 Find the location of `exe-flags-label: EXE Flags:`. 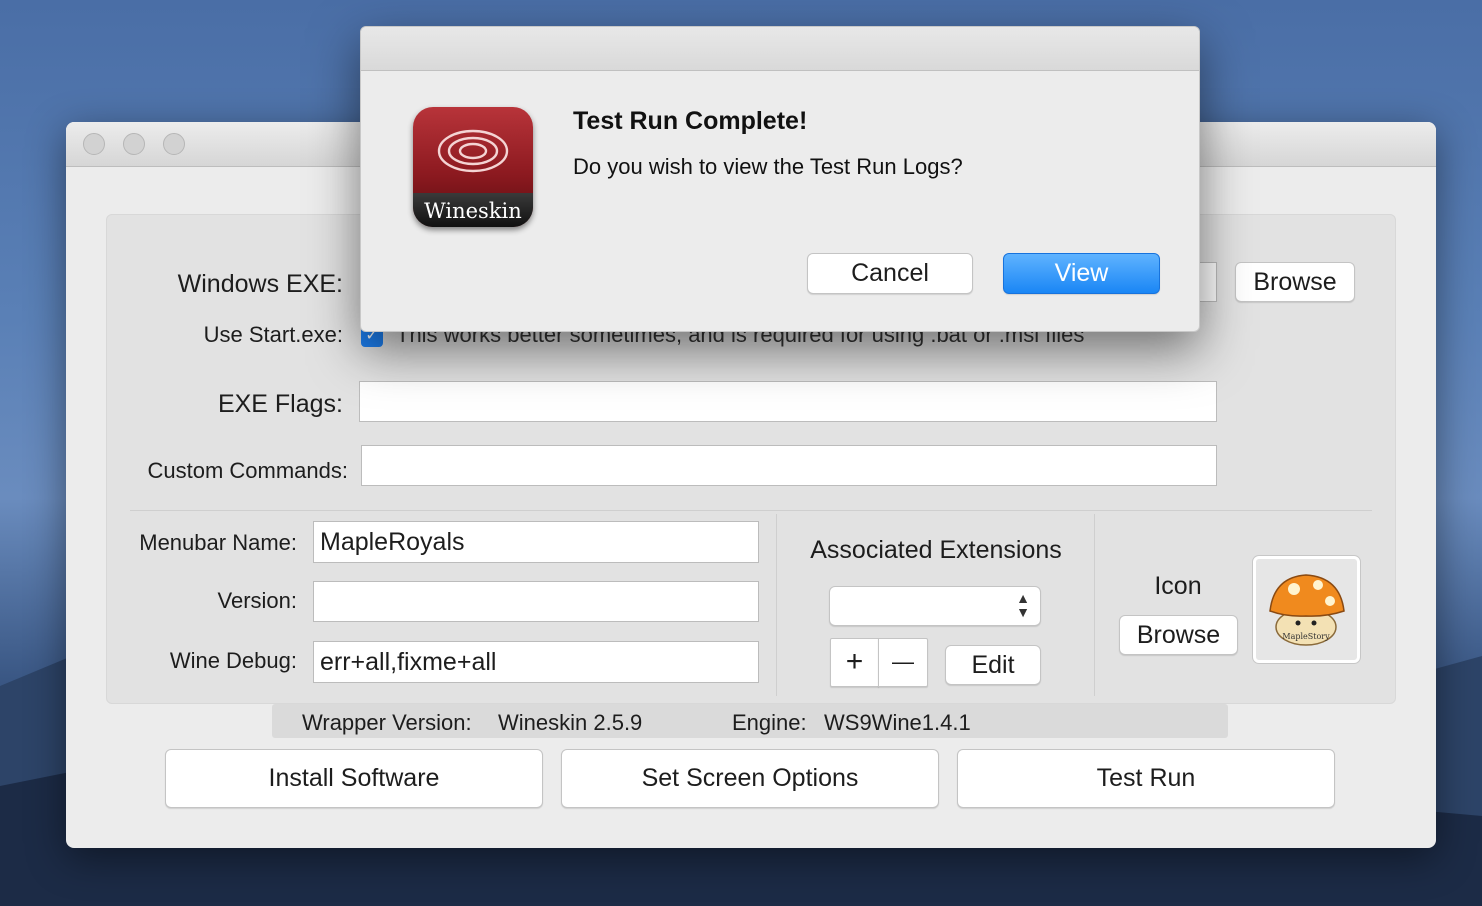

exe-flags-label: EXE Flags: is located at coordinates (280, 404).